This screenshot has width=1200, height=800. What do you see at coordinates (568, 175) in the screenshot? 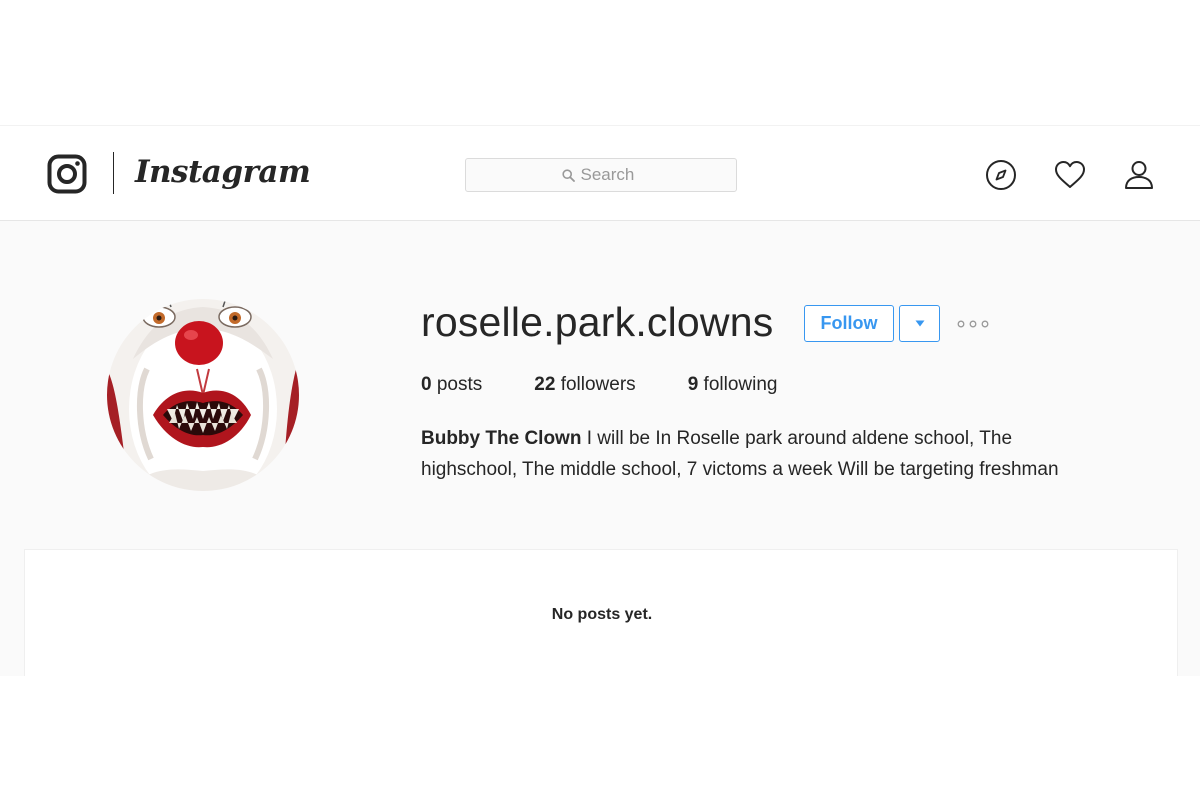
I see `magnifier-icon` at bounding box center [568, 175].